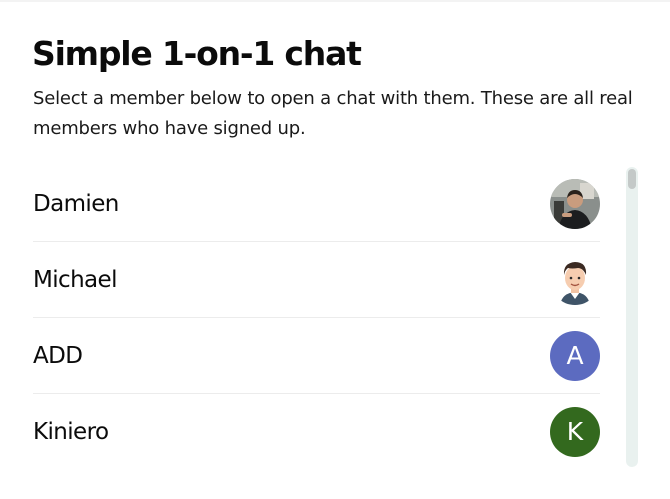  What do you see at coordinates (316, 204) in the screenshot?
I see `member-row-damien: Damien` at bounding box center [316, 204].